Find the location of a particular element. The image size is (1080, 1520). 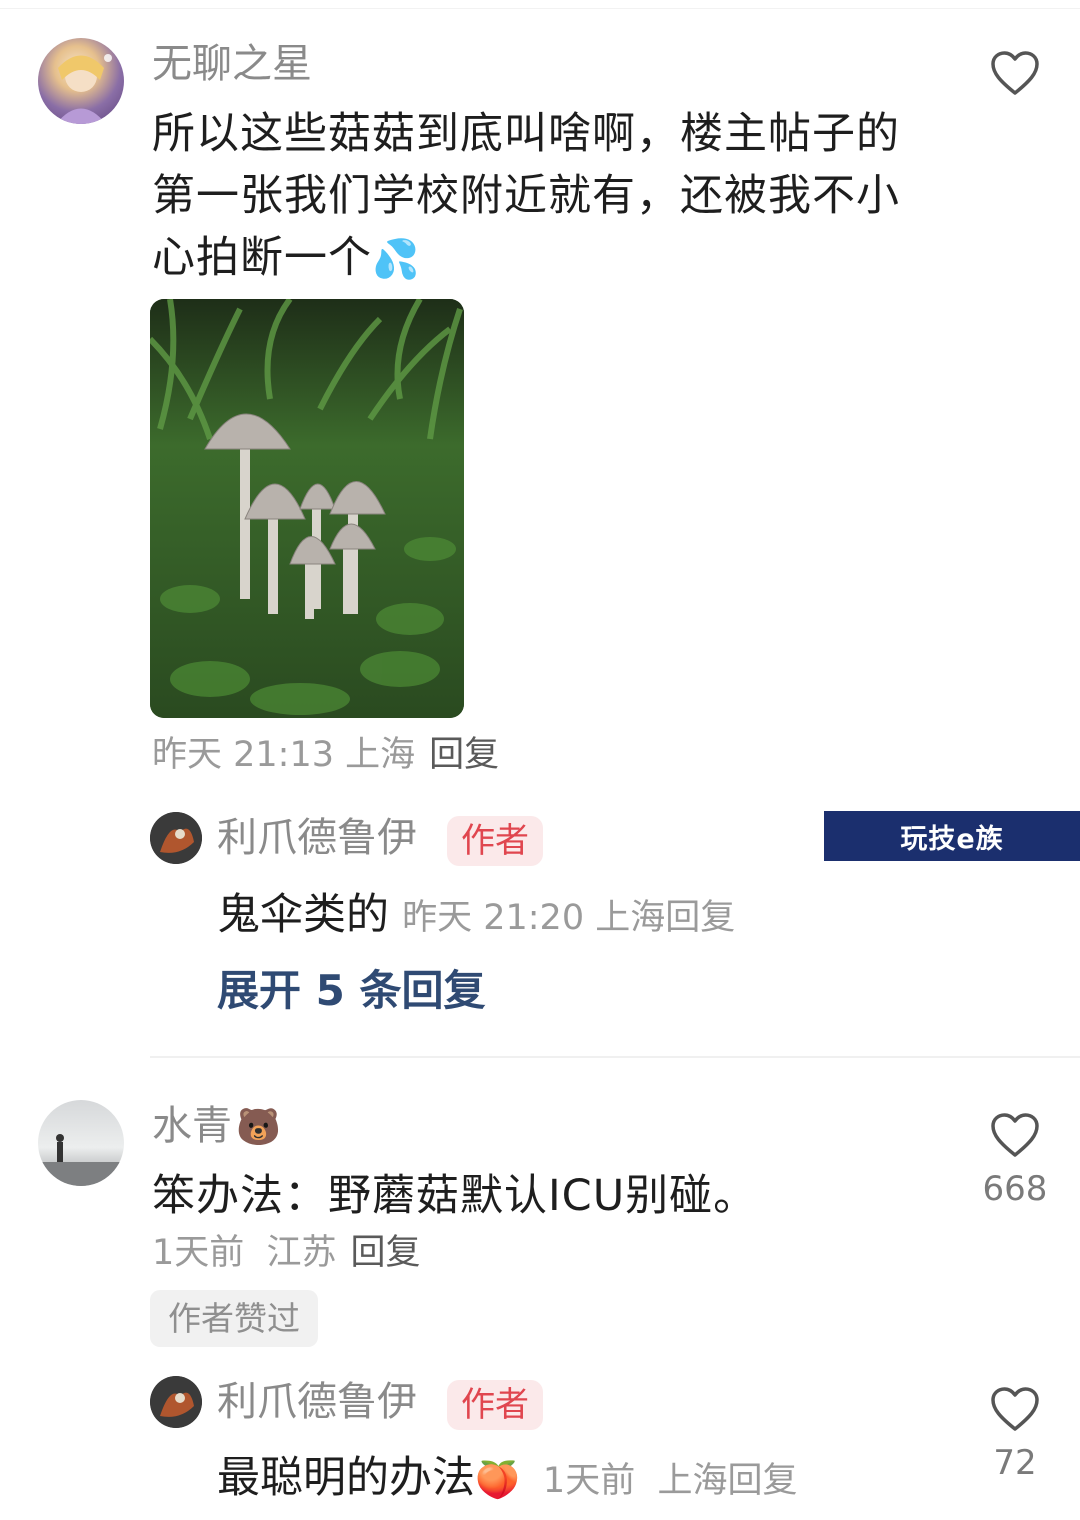

avatar-art-icon is located at coordinates (84, 89).